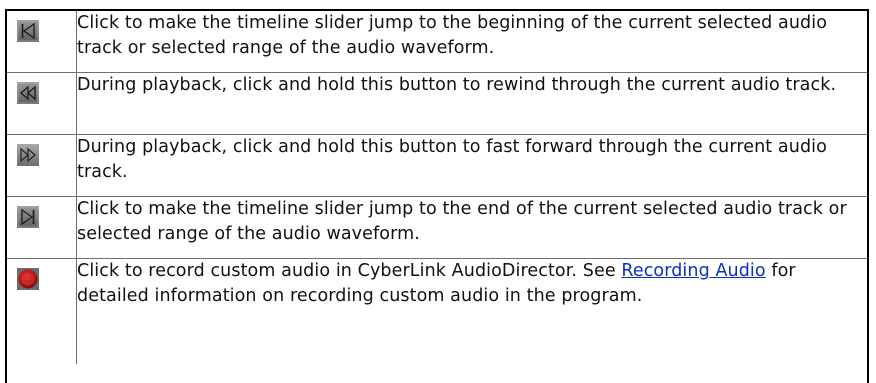  What do you see at coordinates (28, 217) in the screenshot?
I see `go-to-end-icon` at bounding box center [28, 217].